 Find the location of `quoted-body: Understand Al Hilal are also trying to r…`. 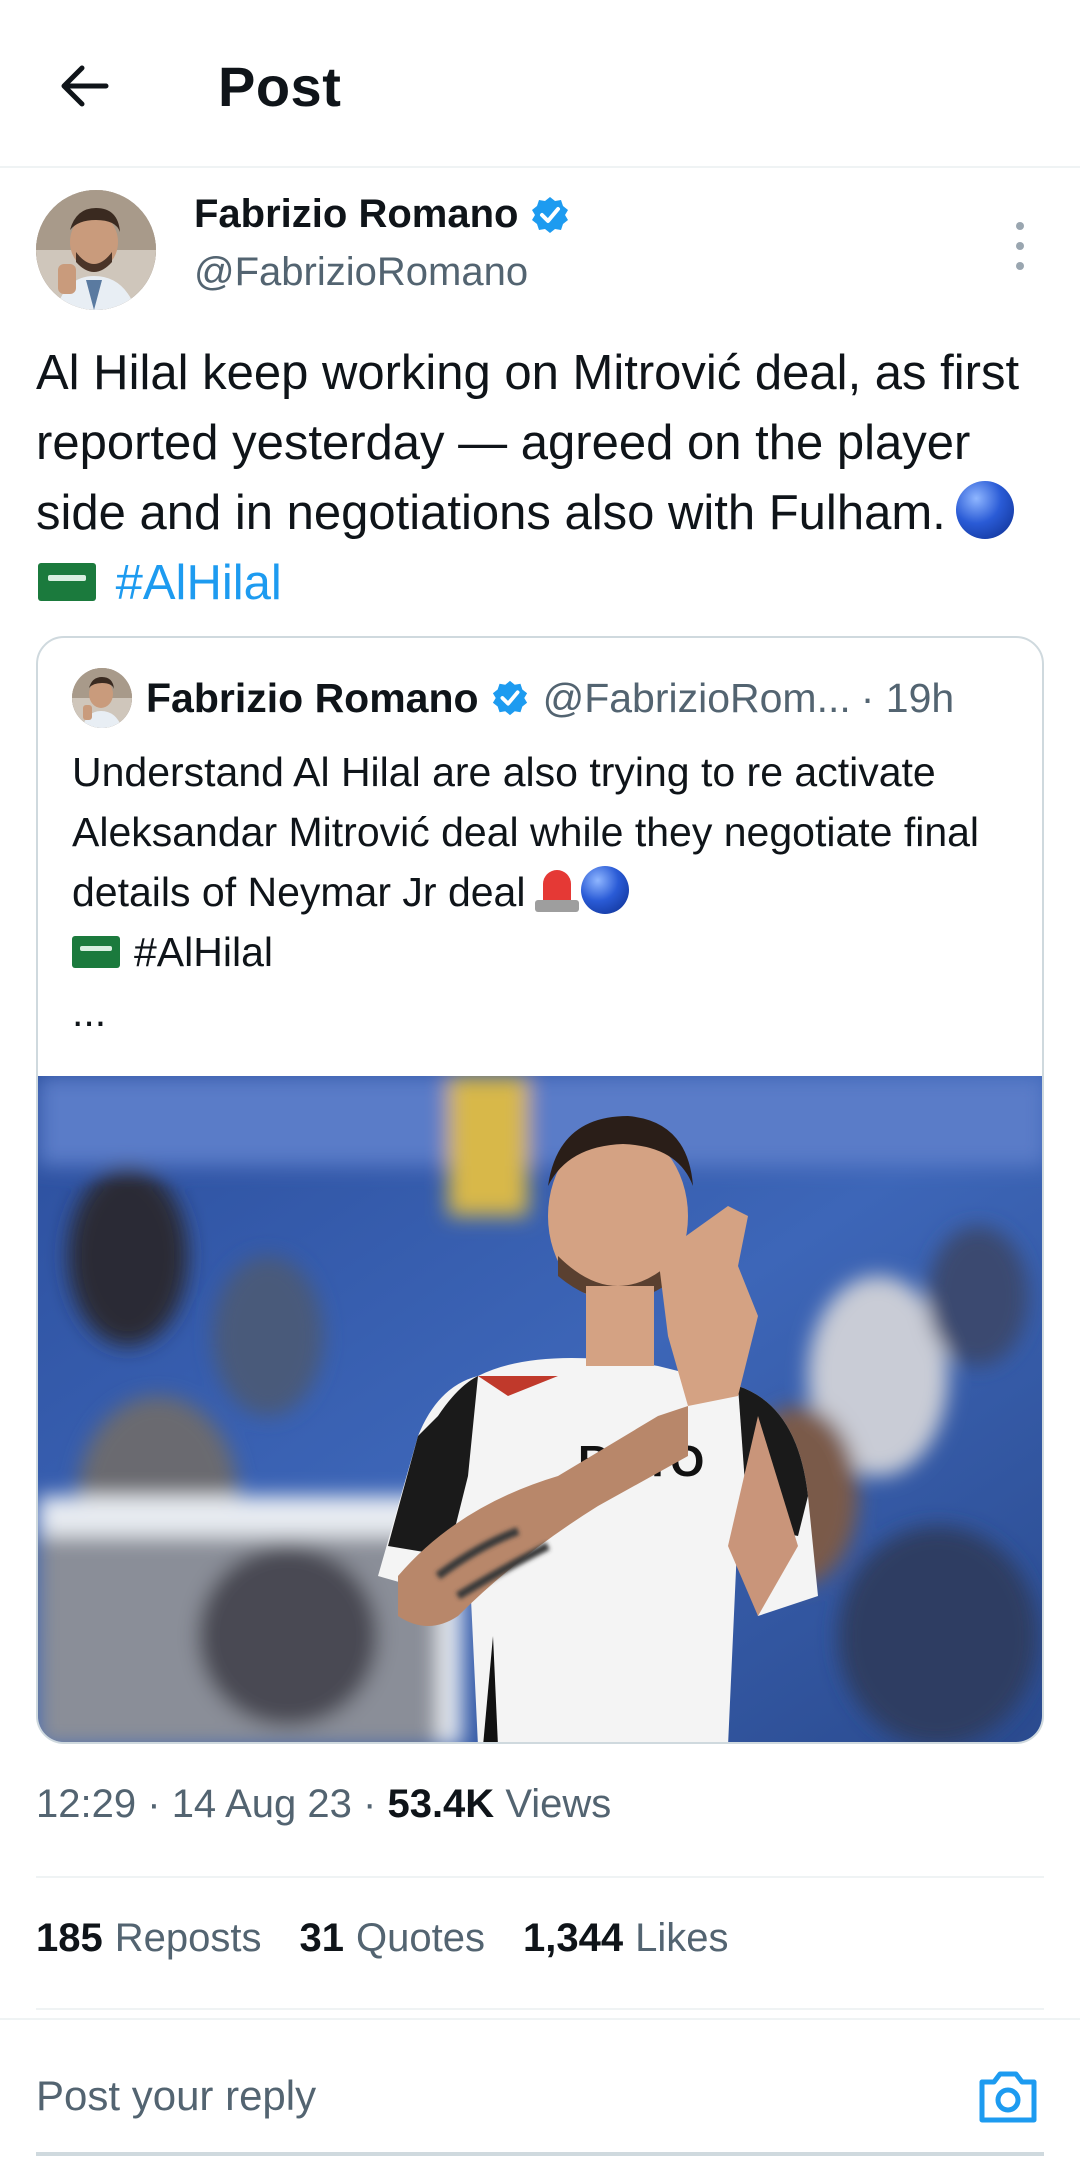

quoted-body: Understand Al Hilal are also trying to r… is located at coordinates (526, 832).